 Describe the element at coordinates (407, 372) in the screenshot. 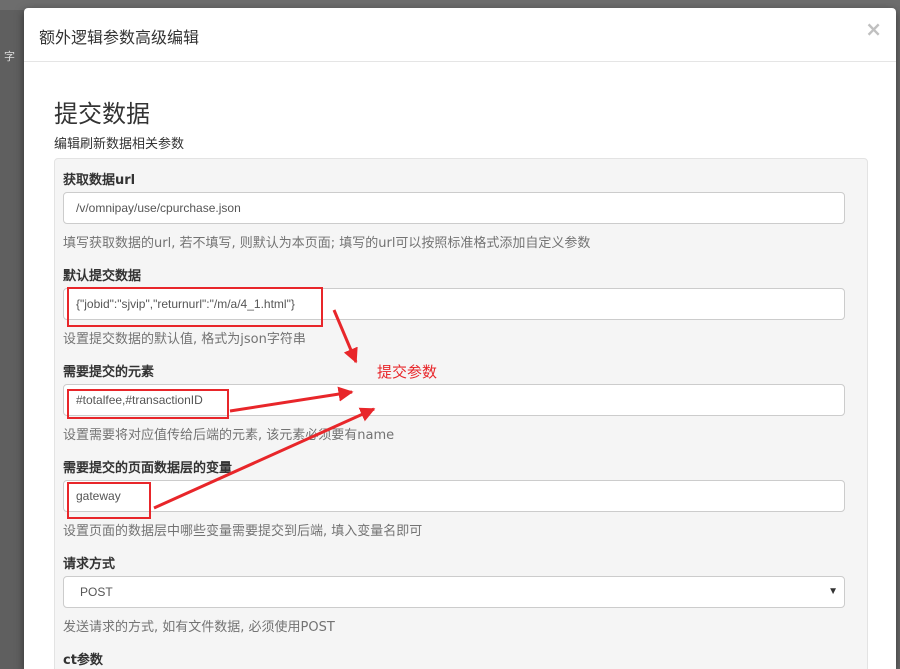

I see `annotation-label: 提交参数` at that location.